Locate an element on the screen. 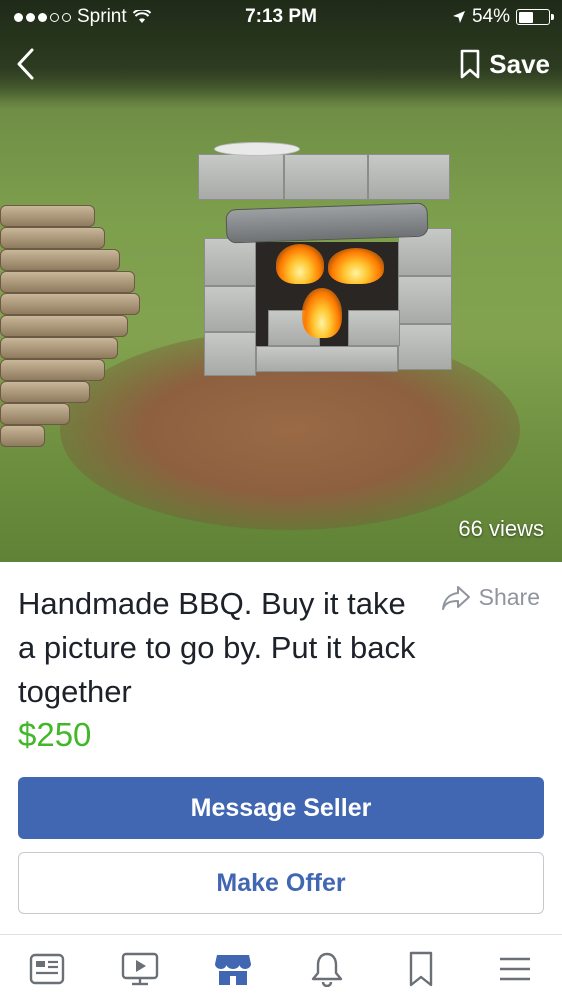 Image resolution: width=562 pixels, height=1000 pixels. bell-icon is located at coordinates (327, 969).